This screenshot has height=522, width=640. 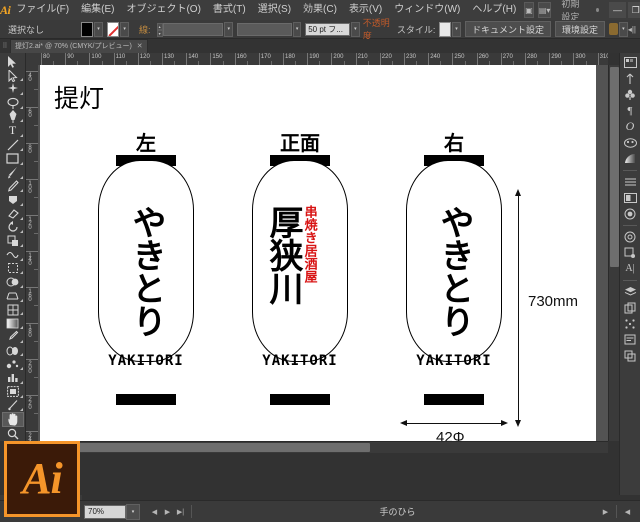 What do you see at coordinates (605, 512) in the screenshot?
I see `status-menu-icon: ▶` at bounding box center [605, 512].